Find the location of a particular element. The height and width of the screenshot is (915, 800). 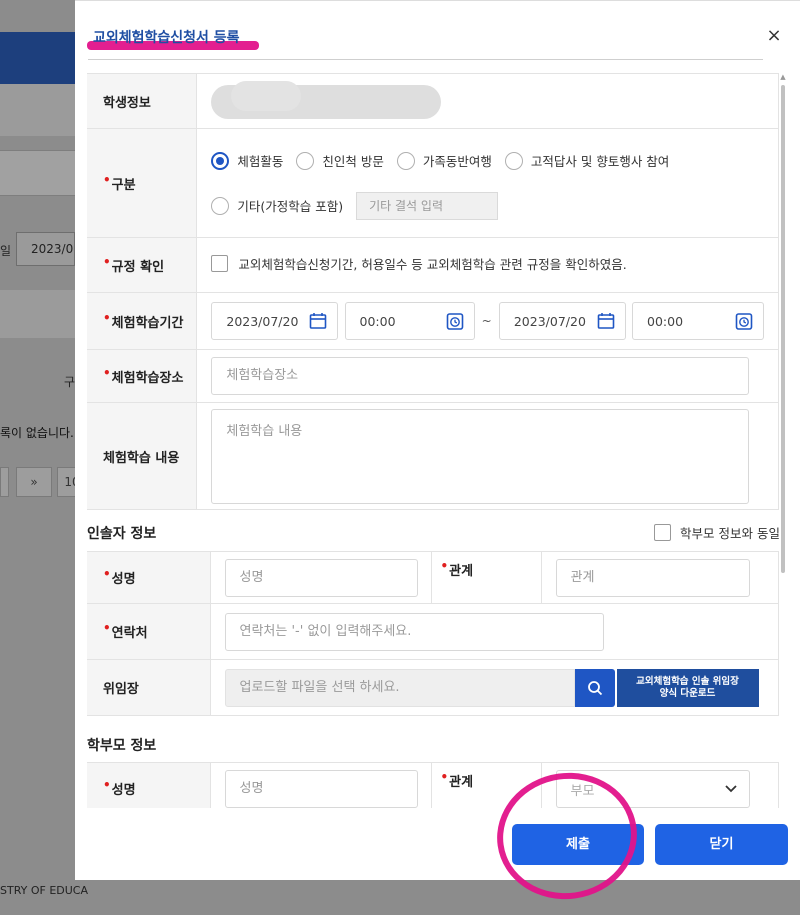

row-delegation: 위임장 업로드할 파일을 선택 하세요. 교외체험학습 인솔 위임장 양식 다운로드 is located at coordinates (433, 687).